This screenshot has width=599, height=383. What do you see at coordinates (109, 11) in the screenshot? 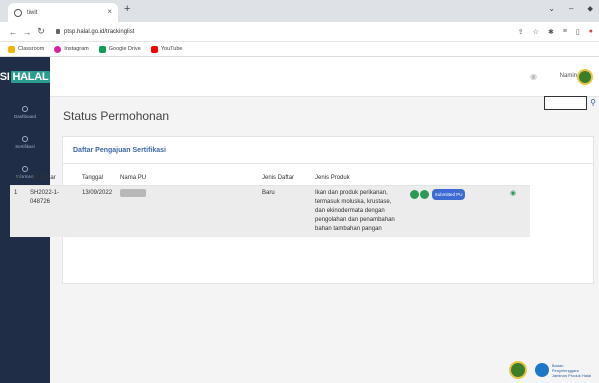
I see `tab-close-icon: ×` at bounding box center [109, 11].